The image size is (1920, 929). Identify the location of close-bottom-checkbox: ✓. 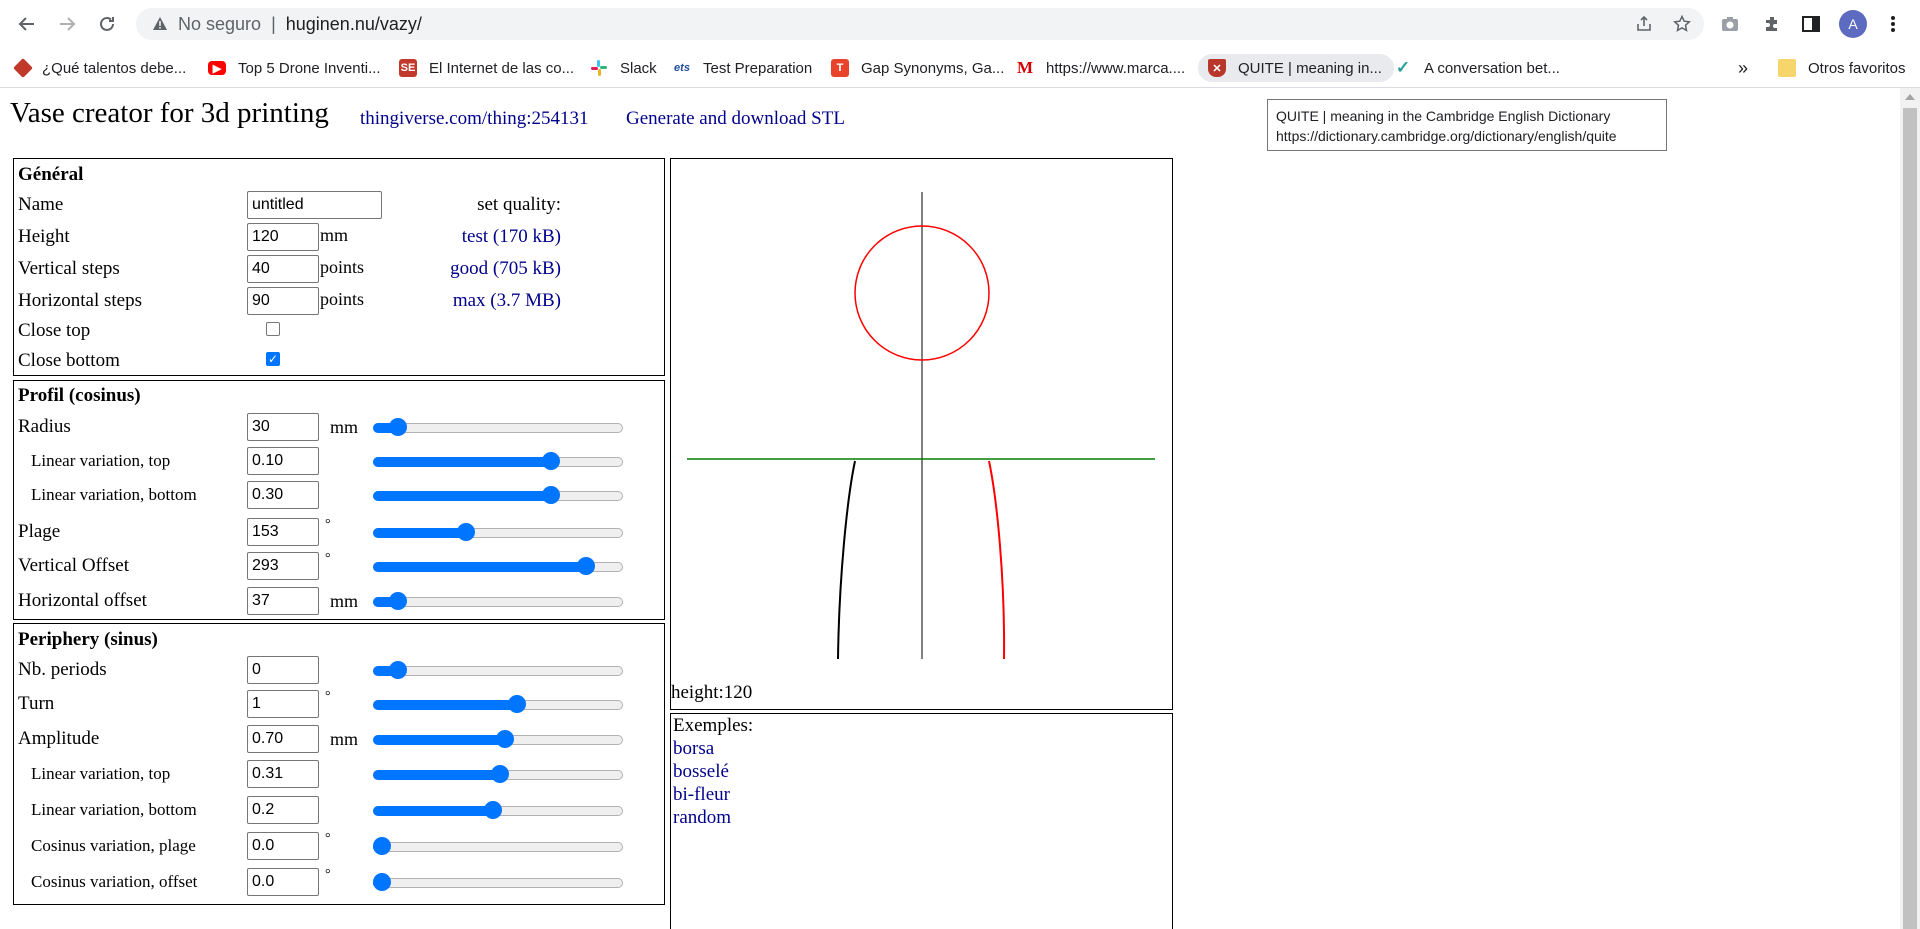
(273, 359).